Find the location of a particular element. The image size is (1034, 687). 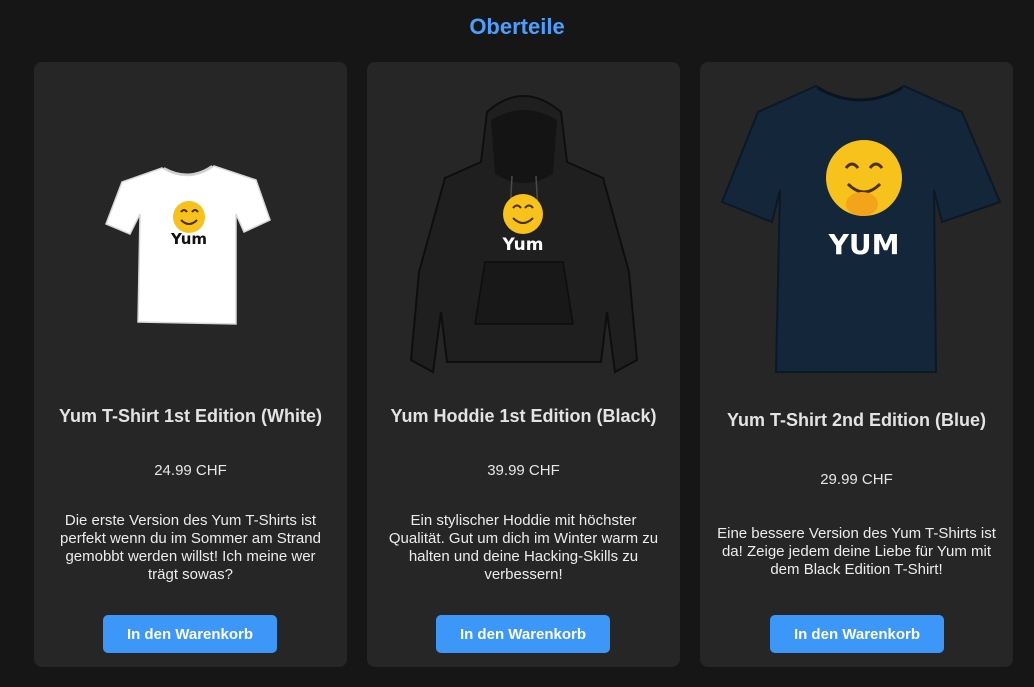

product-name: Yum T-Shirt 1st Edition (White) is located at coordinates (190, 416).